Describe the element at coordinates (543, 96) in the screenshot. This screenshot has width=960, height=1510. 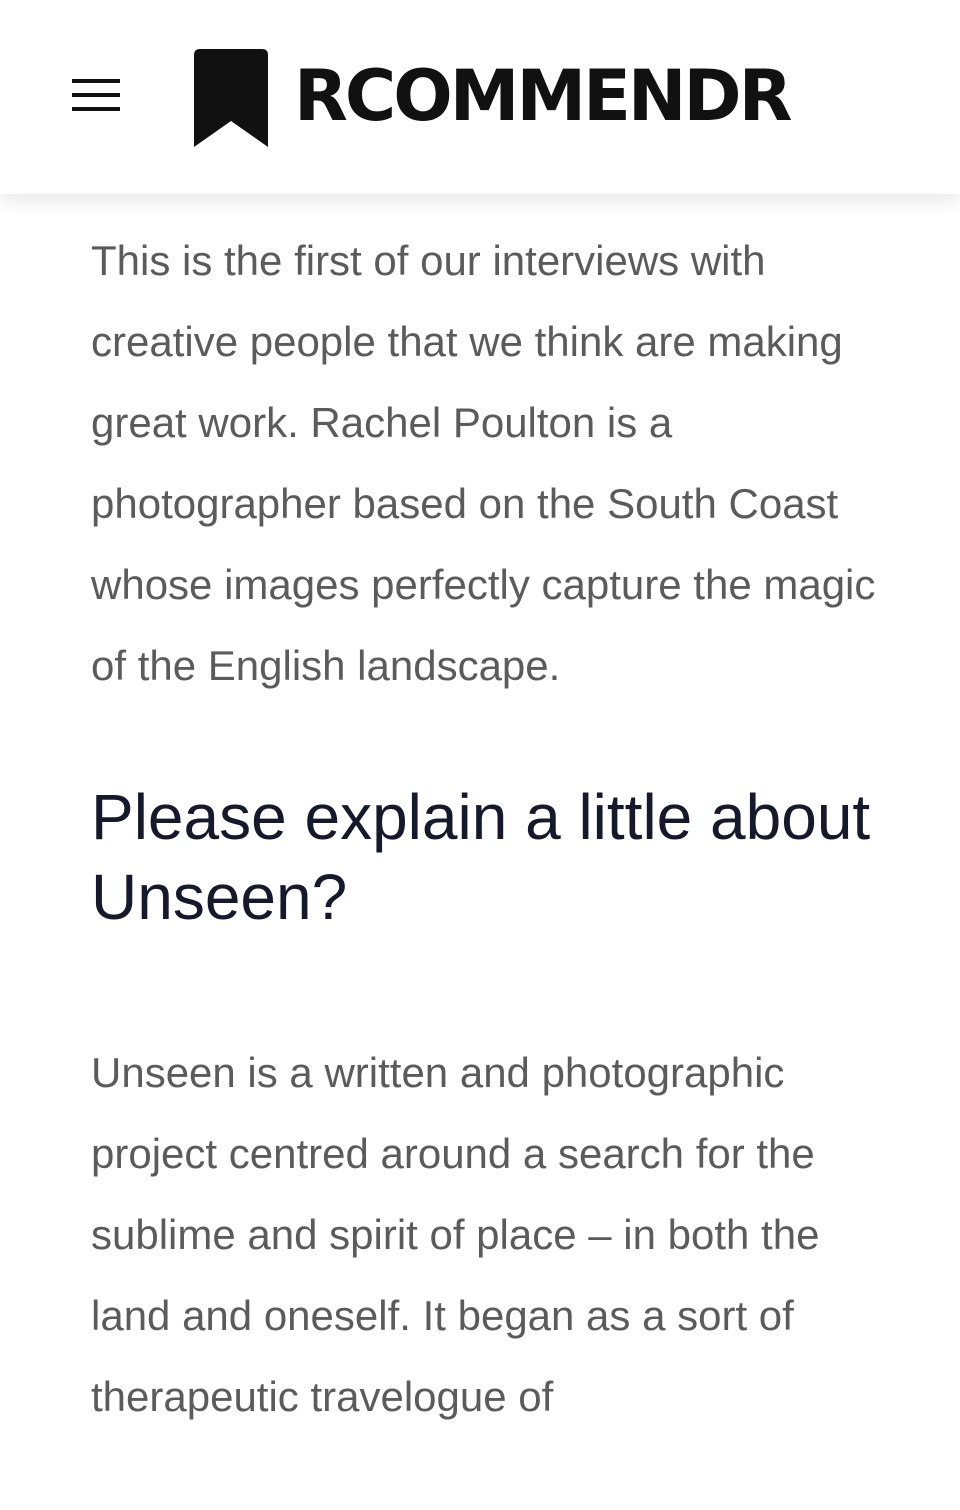
I see `logo-wordmark: RCOMMENDR` at that location.